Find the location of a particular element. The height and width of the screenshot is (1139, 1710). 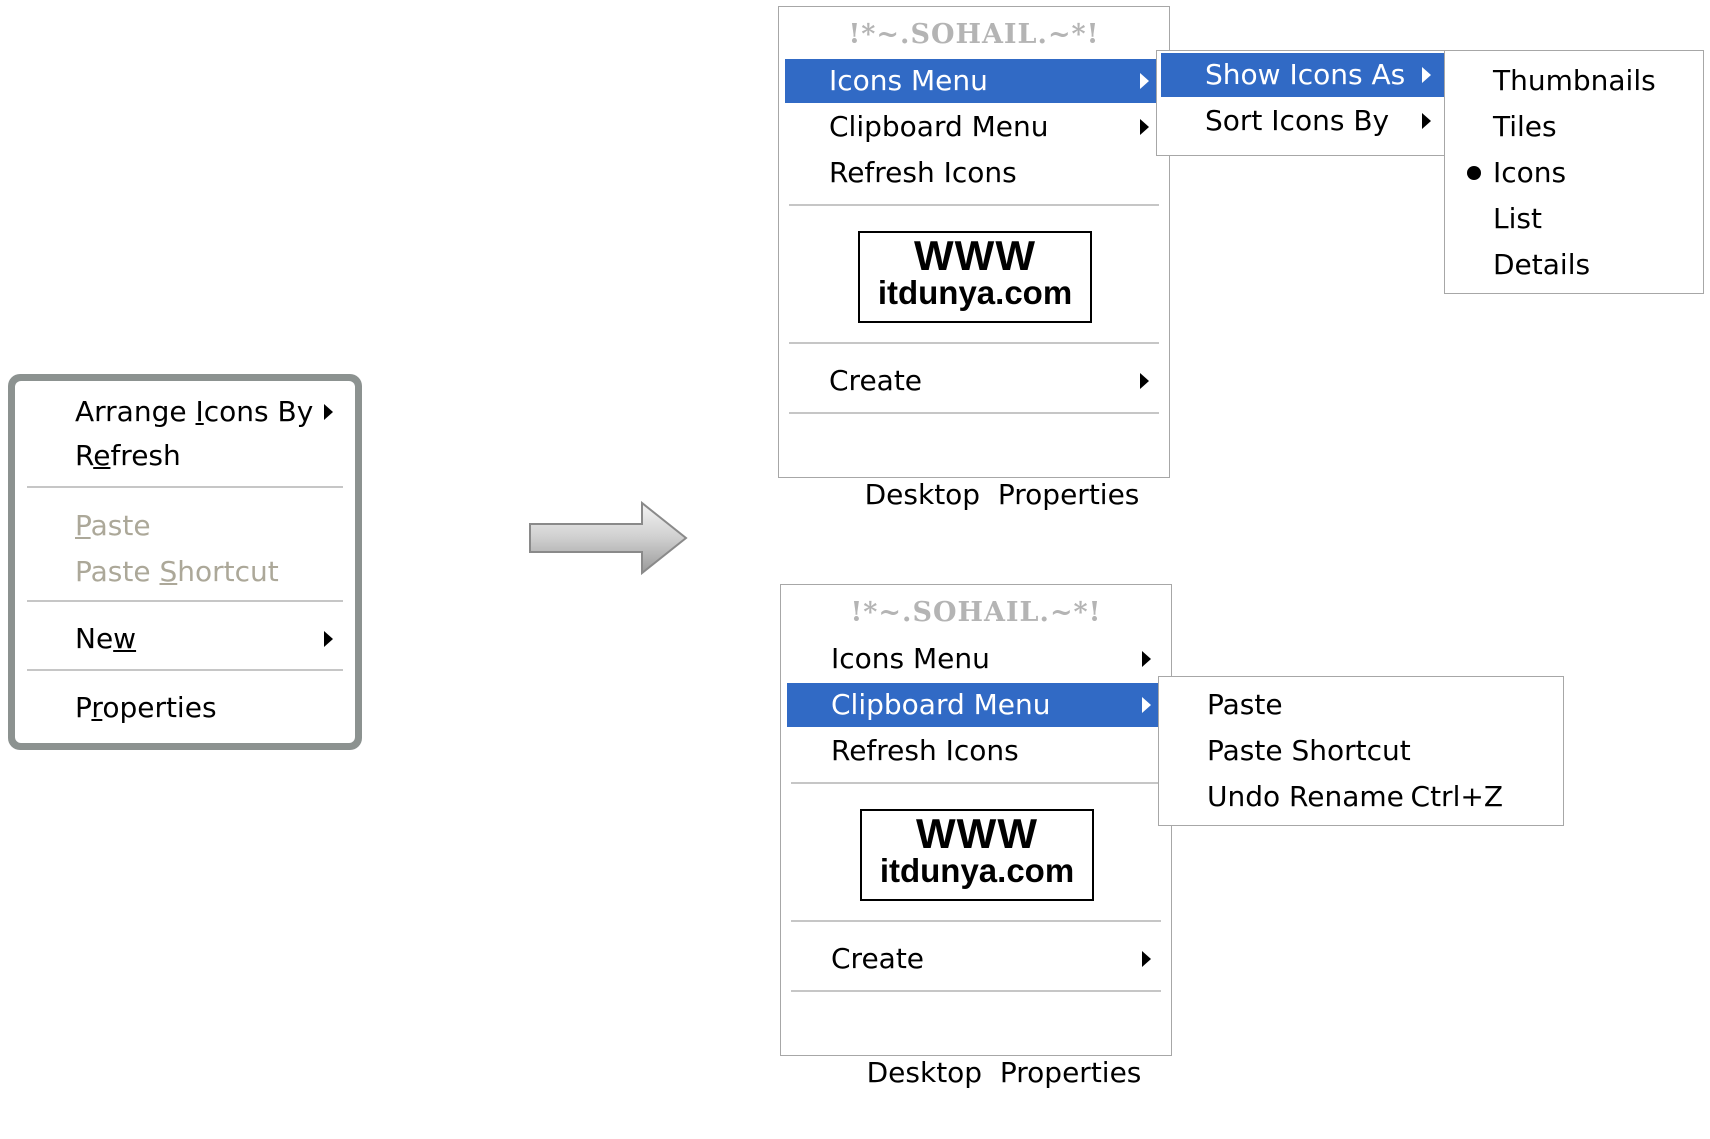

menu-item-label: New is located at coordinates (106, 638).